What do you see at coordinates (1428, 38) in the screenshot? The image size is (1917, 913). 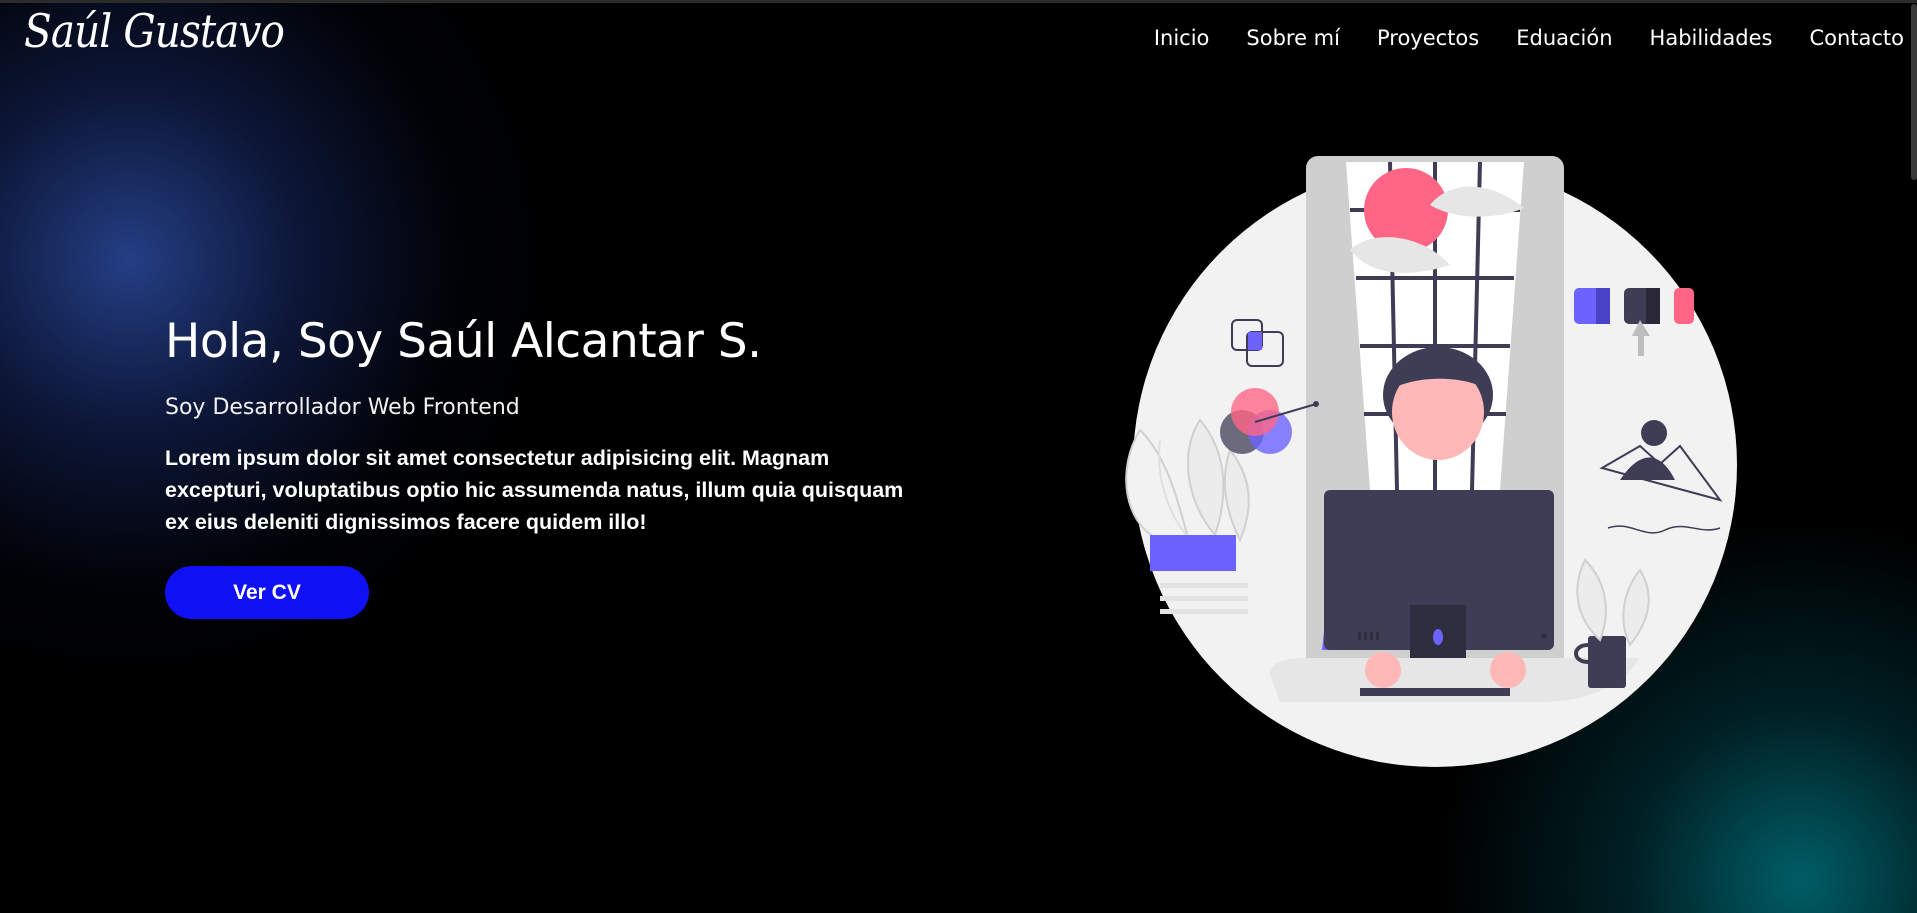 I see `nav-link-proyectos: Proyectos` at bounding box center [1428, 38].